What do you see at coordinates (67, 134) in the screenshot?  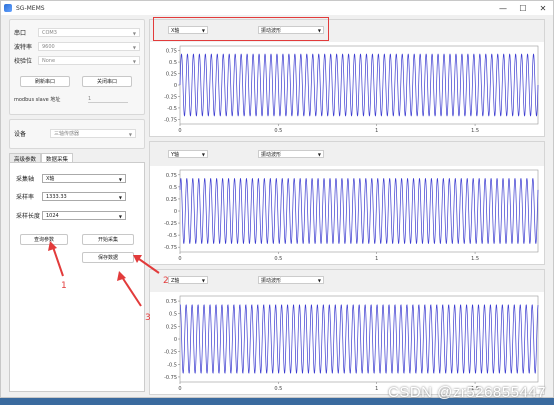 I see `device-value: 三轴传感器` at bounding box center [67, 134].